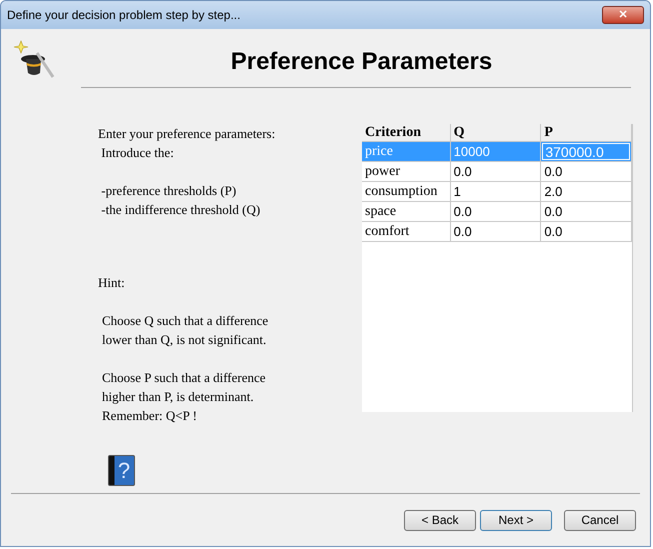 The width and height of the screenshot is (653, 549). What do you see at coordinates (497, 172) in the screenshot?
I see `table-row: power 0.0 0.0` at bounding box center [497, 172].